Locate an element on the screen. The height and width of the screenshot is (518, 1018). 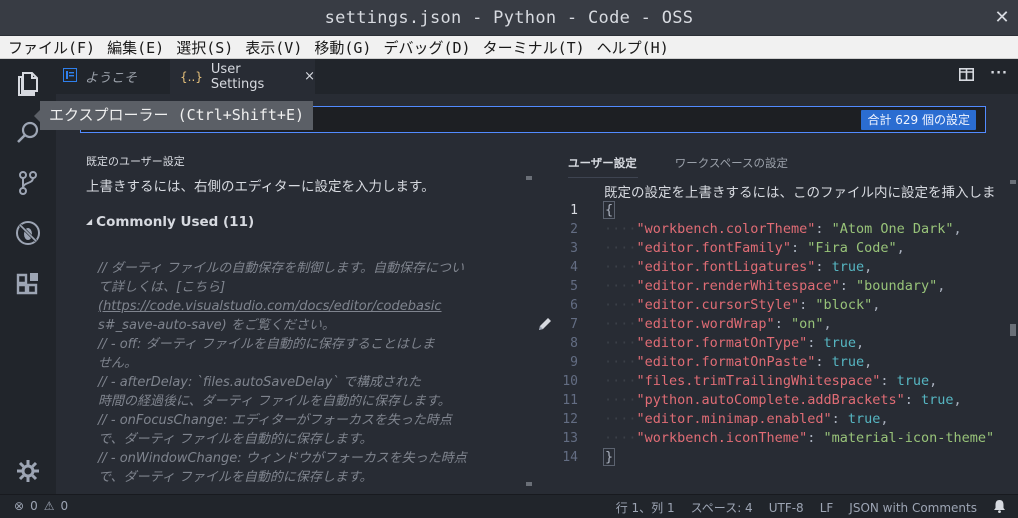
line-number: 11 is located at coordinates (570, 400).